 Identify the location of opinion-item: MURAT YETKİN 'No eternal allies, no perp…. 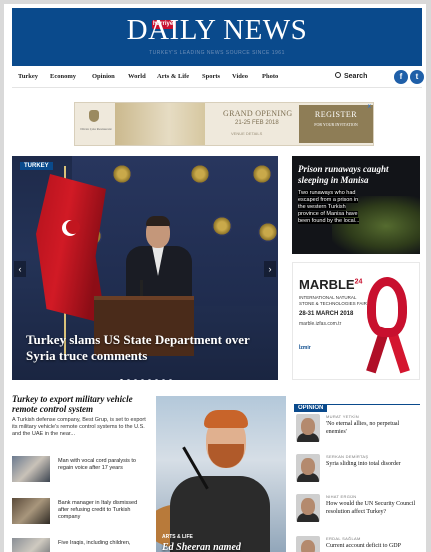
(357, 431).